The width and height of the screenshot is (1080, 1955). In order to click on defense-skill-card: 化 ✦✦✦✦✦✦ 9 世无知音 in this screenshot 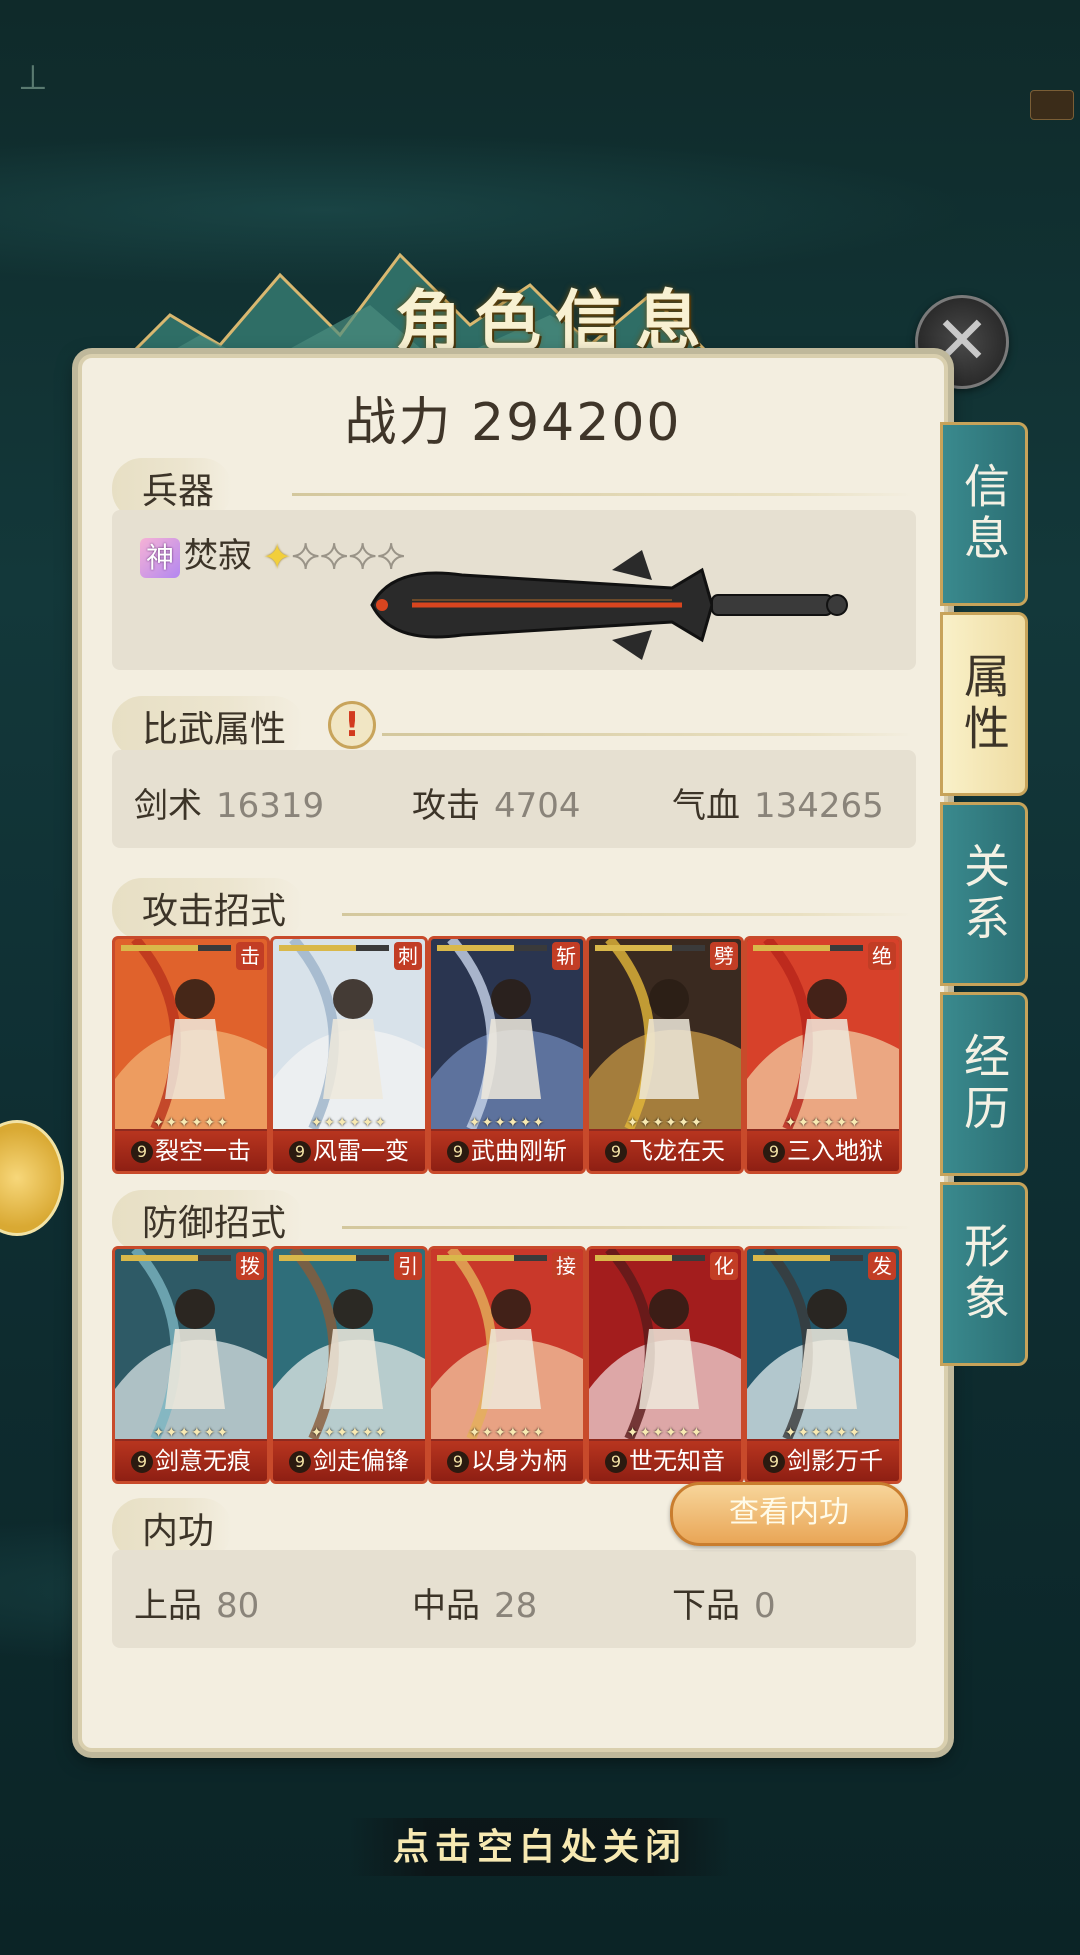, I will do `click(665, 1365)`.